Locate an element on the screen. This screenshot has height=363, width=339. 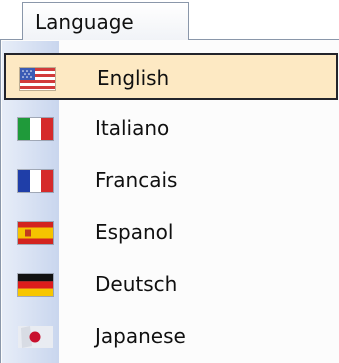
italy-flag-icon is located at coordinates (35, 129).